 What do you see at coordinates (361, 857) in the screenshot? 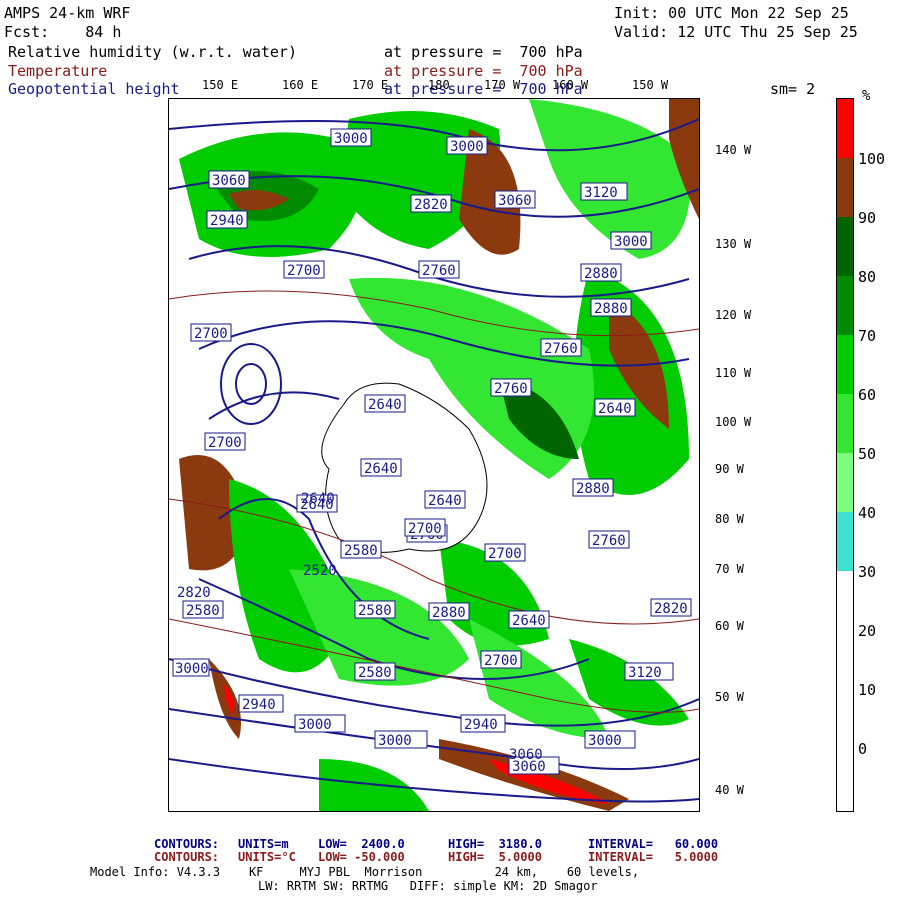
I see `footer-temp-low: LOW= -50.000` at bounding box center [361, 857].